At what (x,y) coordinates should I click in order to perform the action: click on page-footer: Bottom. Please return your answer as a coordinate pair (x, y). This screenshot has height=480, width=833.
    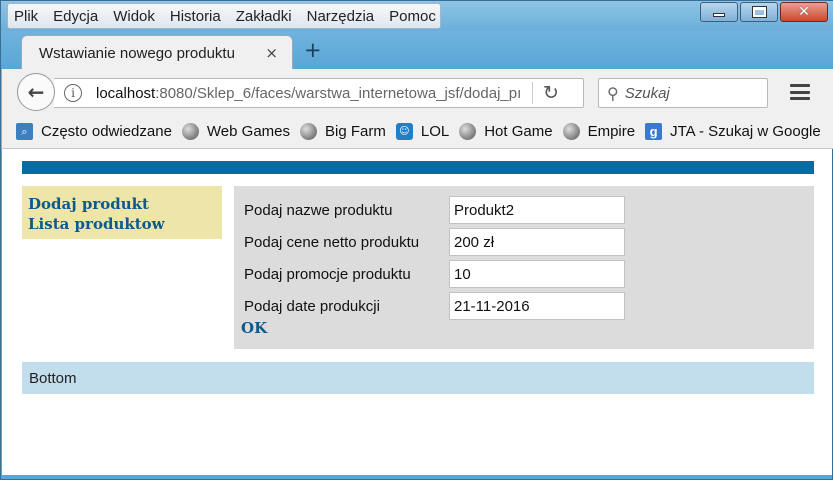
    Looking at the image, I should click on (418, 378).